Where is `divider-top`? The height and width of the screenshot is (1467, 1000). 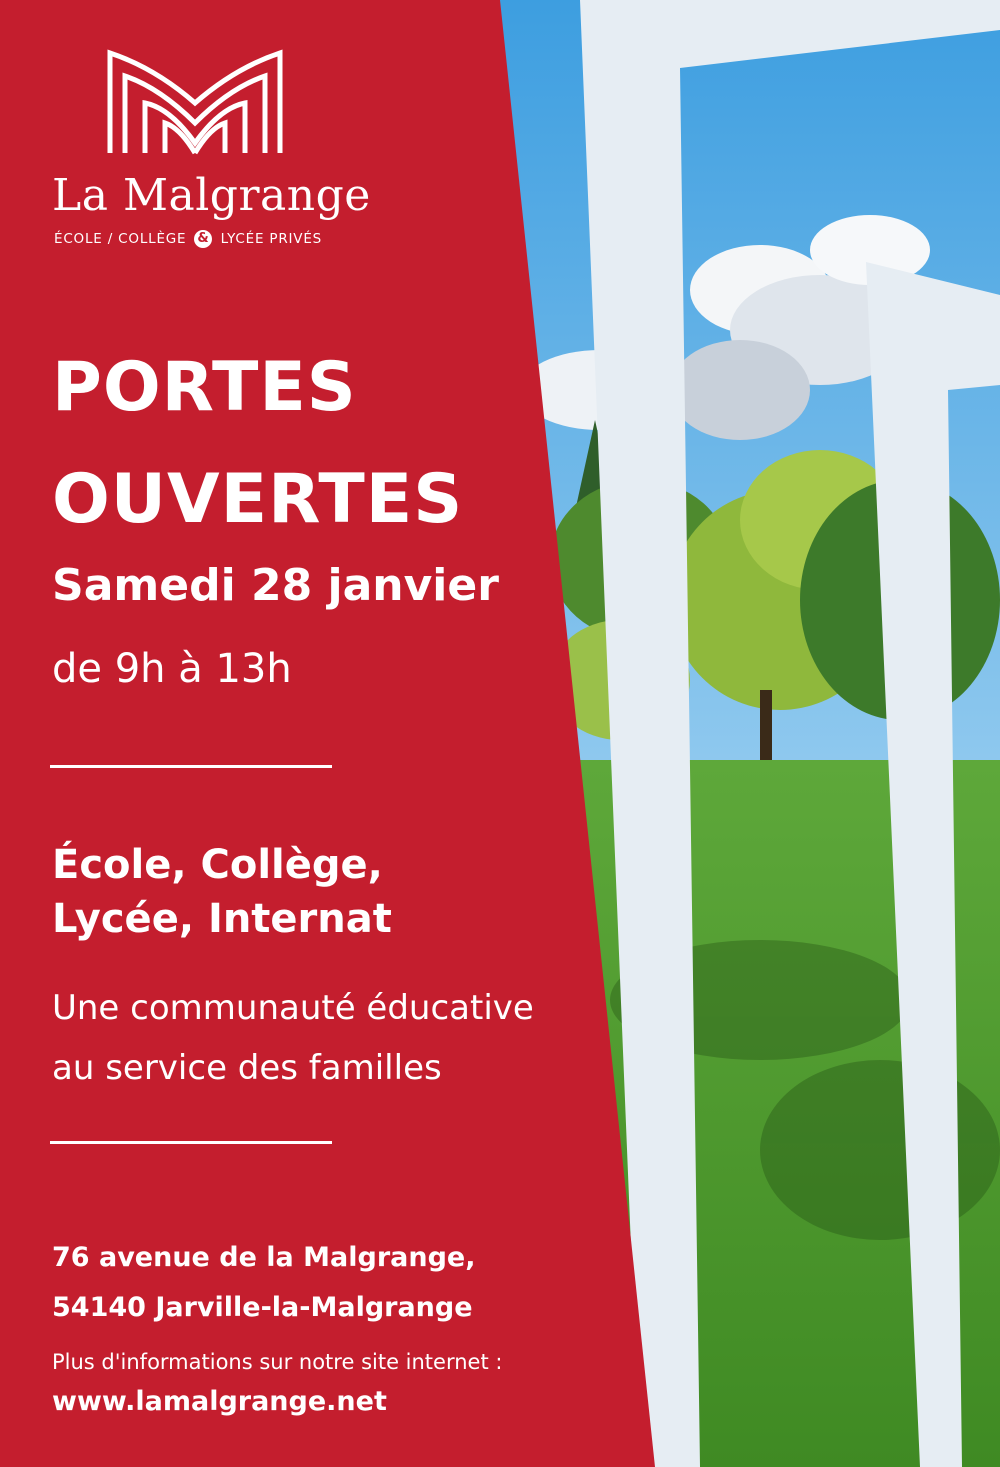 divider-top is located at coordinates (191, 766).